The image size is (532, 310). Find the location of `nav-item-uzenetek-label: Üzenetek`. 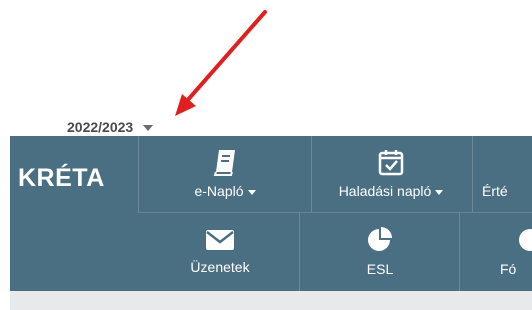

nav-item-uzenetek-label: Üzenetek is located at coordinates (220, 267).